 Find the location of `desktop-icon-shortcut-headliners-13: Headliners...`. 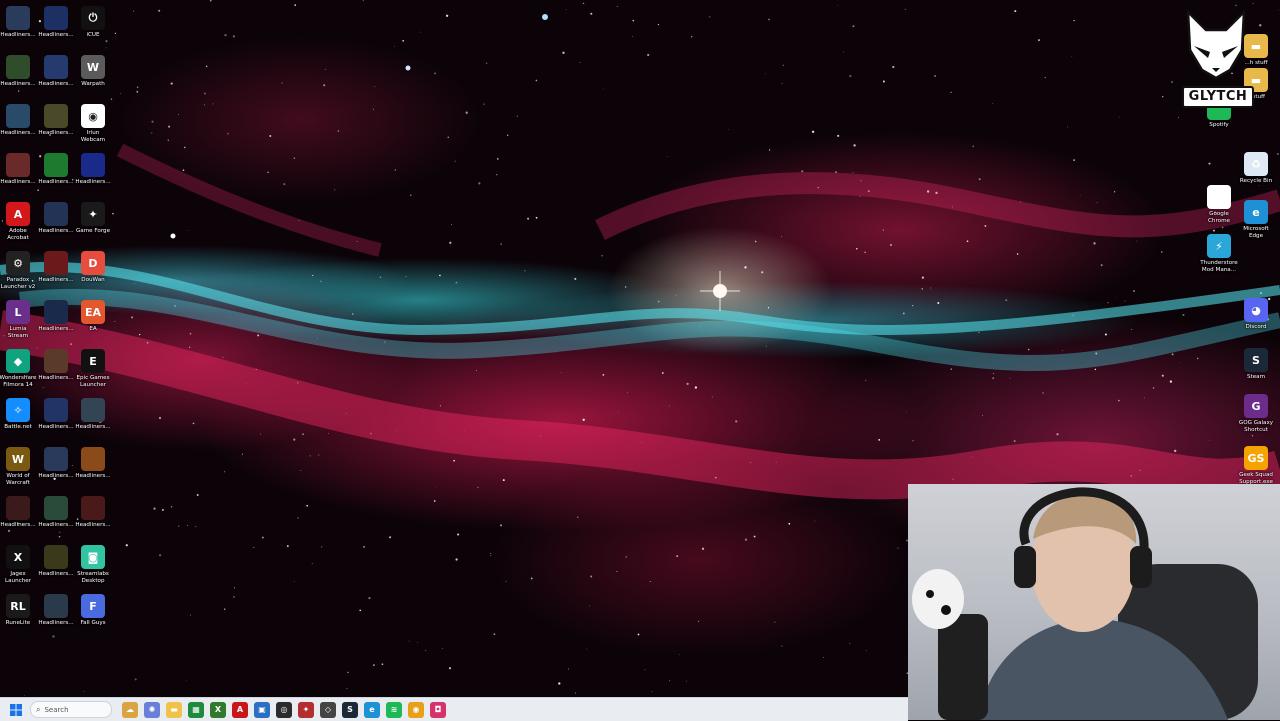

desktop-icon-shortcut-headliners-13: Headliners... is located at coordinates (56, 365).